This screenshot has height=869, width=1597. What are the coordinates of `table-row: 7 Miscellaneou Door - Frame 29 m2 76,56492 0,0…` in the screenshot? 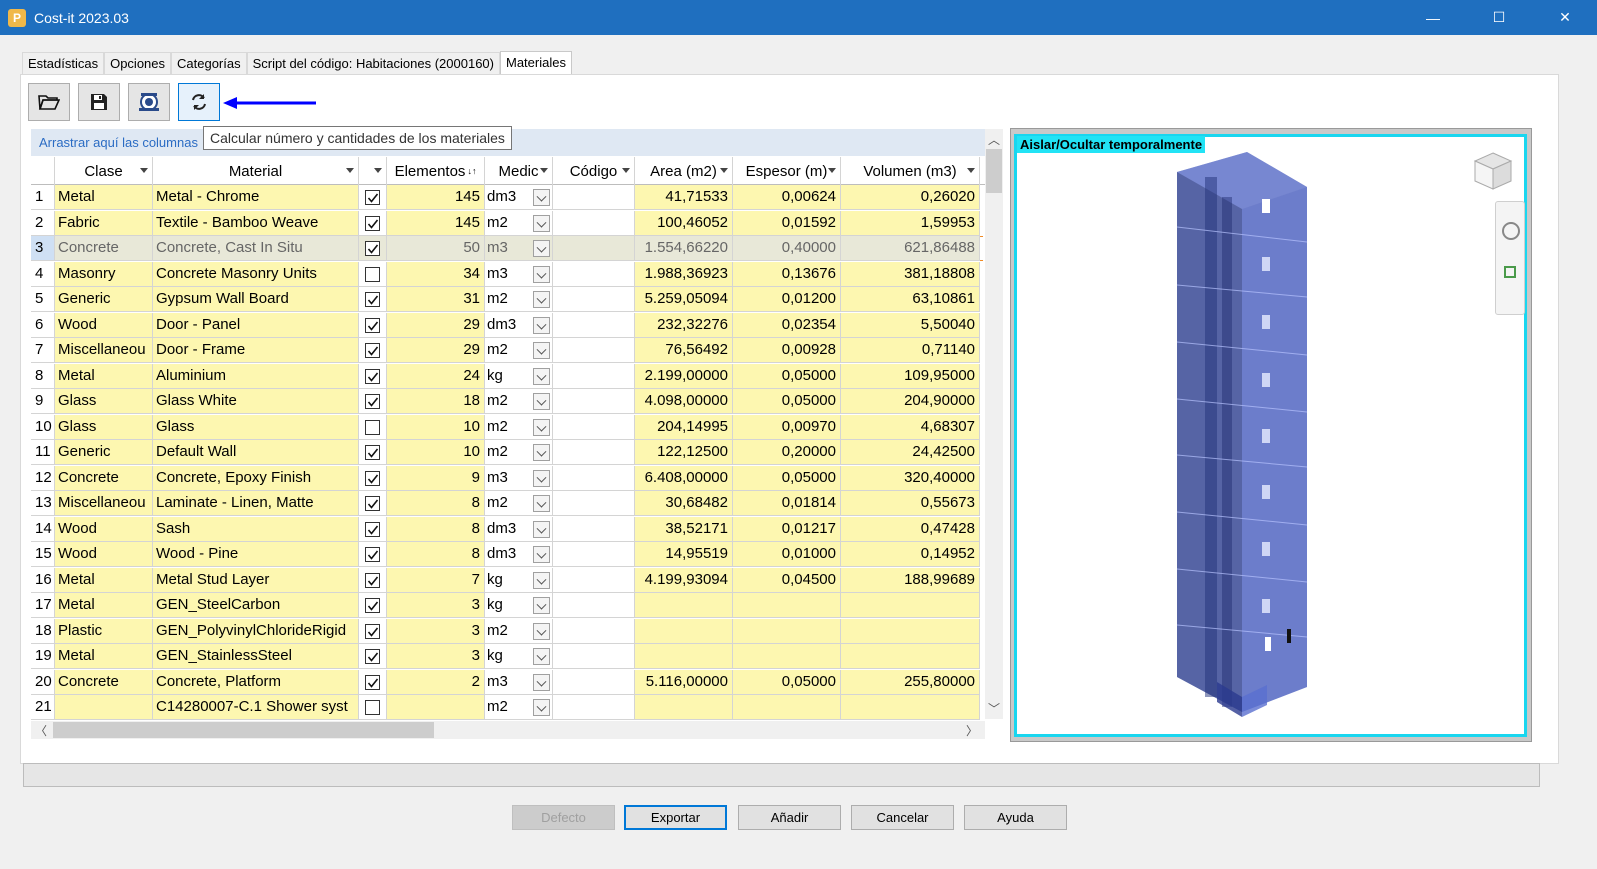 It's located at (517, 350).